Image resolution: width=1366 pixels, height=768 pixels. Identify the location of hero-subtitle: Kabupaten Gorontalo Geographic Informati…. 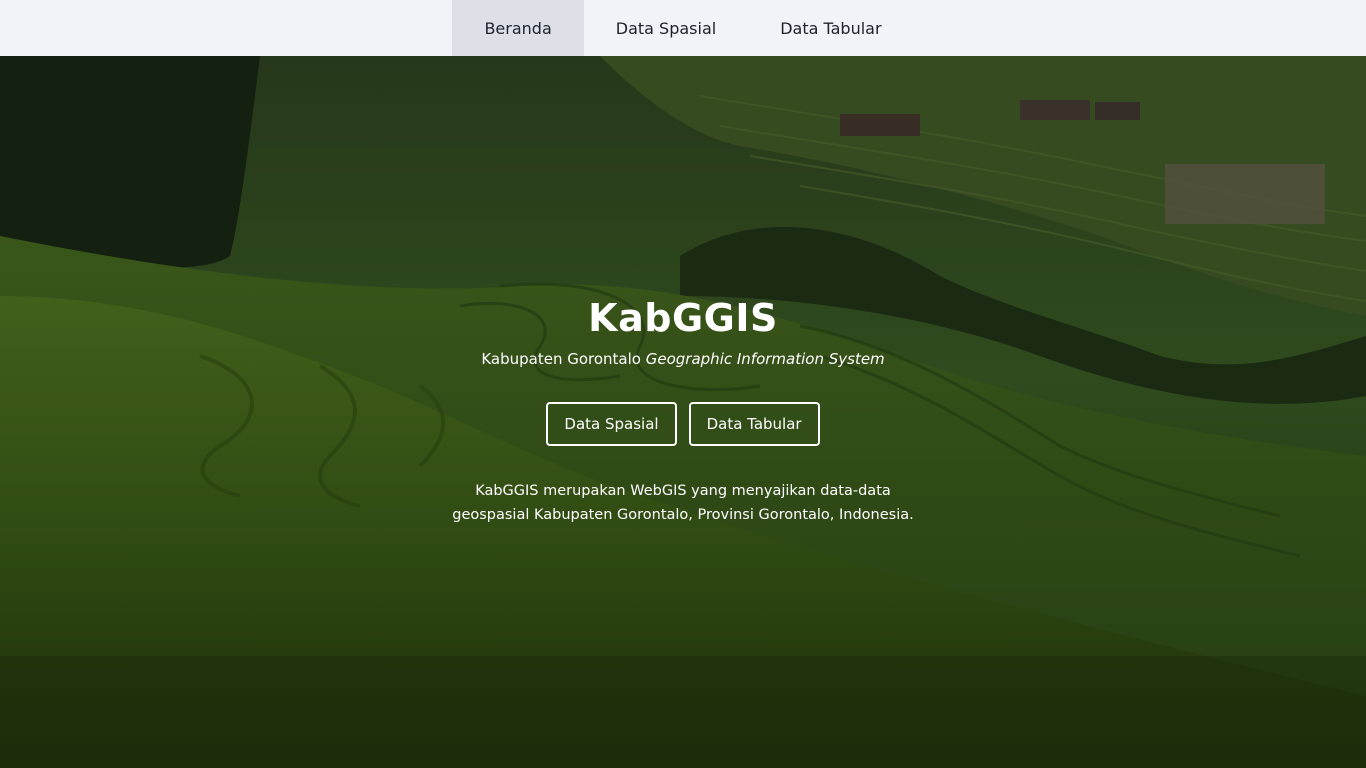
(683, 359).